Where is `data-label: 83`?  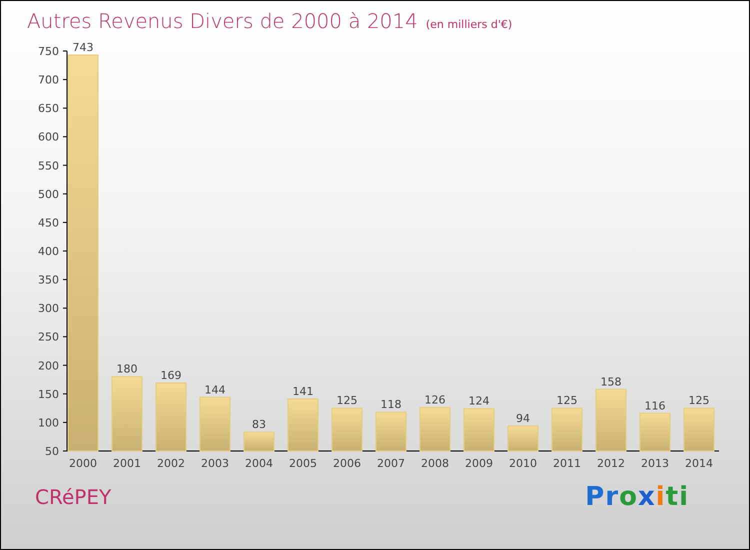
data-label: 83 is located at coordinates (259, 425).